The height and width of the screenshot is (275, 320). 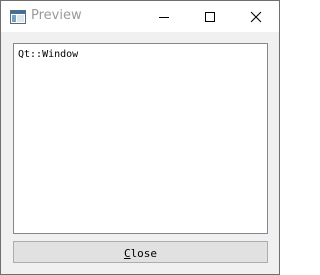 What do you see at coordinates (48, 54) in the screenshot?
I see `preview-text: Qt::Window` at bounding box center [48, 54].